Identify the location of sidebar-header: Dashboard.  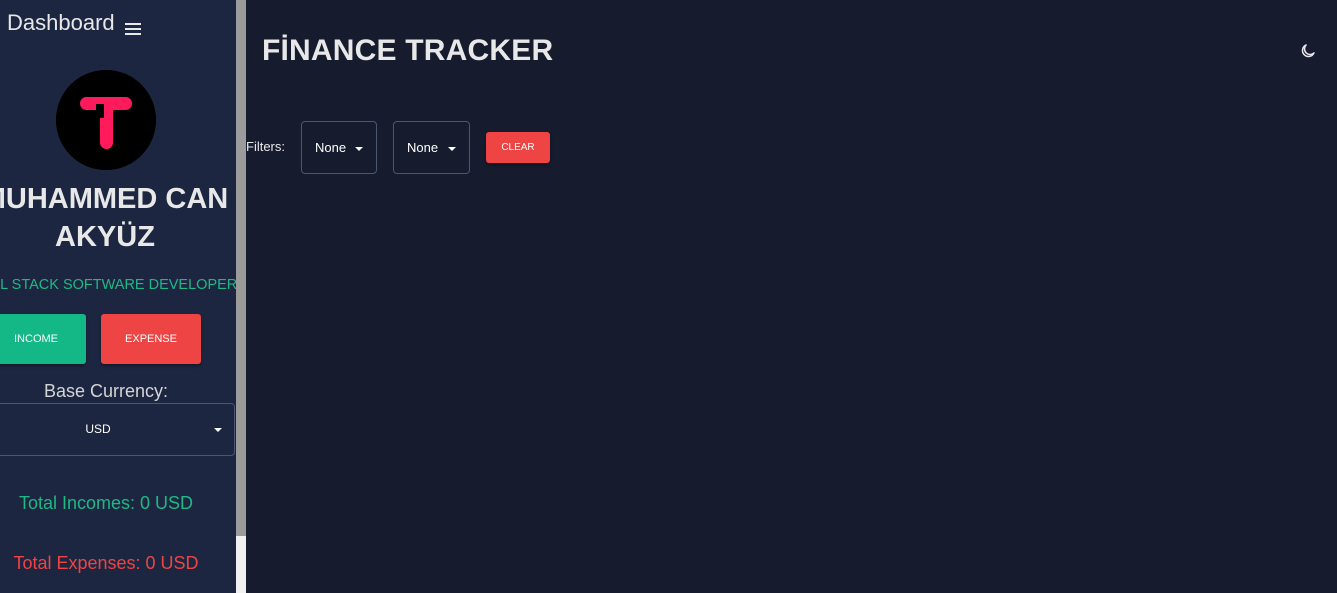
(74, 23).